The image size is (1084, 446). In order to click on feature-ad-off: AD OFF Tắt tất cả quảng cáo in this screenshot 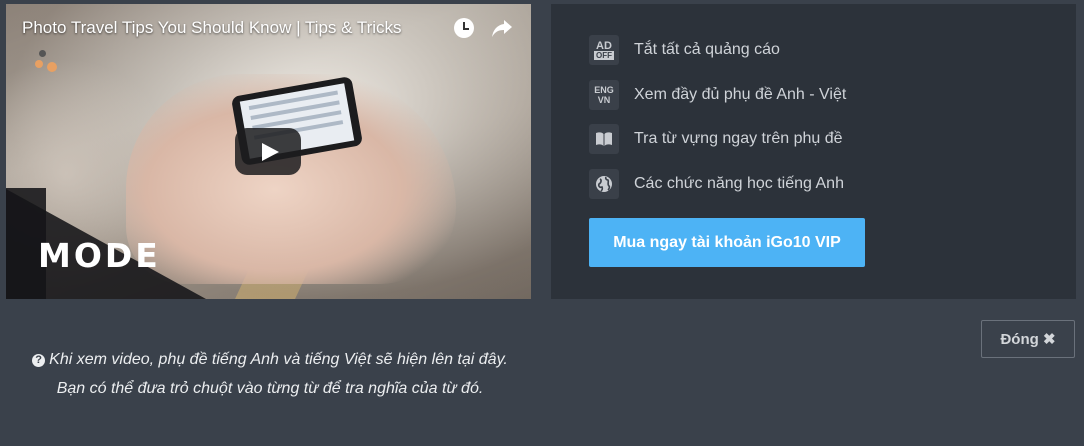, I will do `click(684, 50)`.